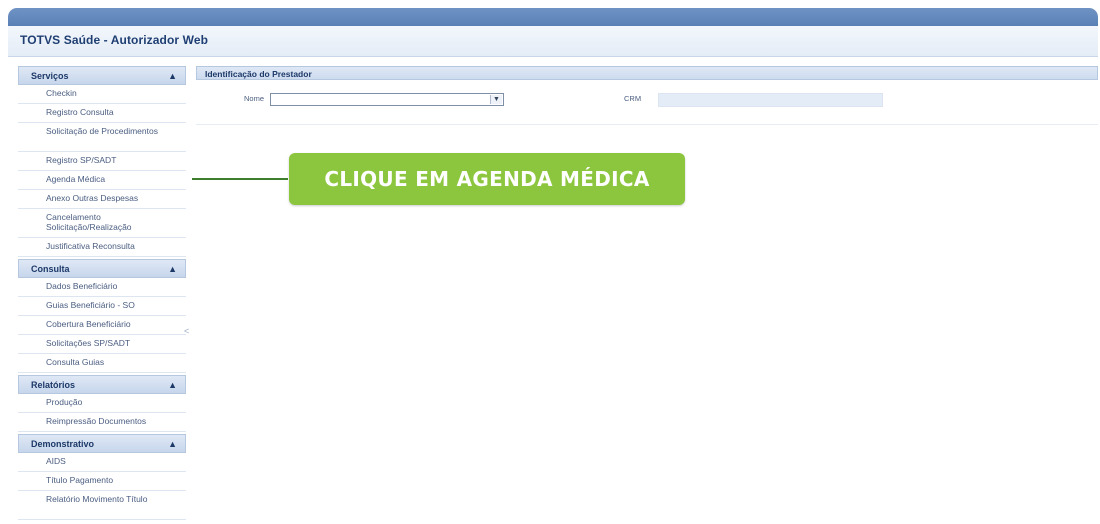  What do you see at coordinates (102, 113) in the screenshot?
I see `sidebar-item-registro-consulta: Registro Consulta` at bounding box center [102, 113].